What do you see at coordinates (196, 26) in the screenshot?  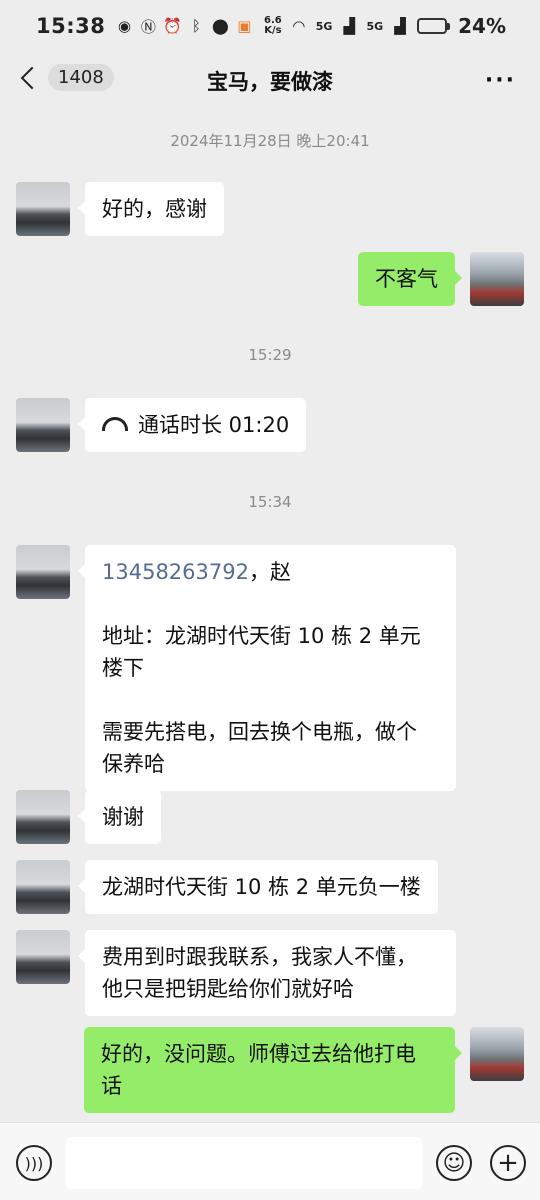 I see `bluetooth-icon: ᛒ` at bounding box center [196, 26].